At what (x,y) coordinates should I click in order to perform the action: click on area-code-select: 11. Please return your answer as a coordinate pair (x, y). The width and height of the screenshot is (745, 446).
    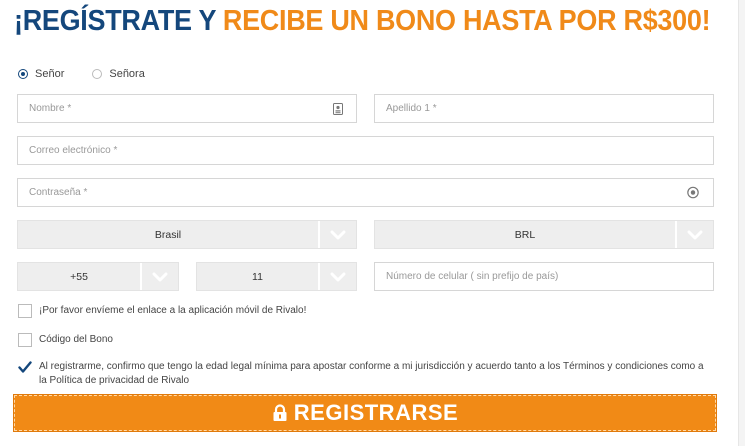
    Looking at the image, I should click on (276, 276).